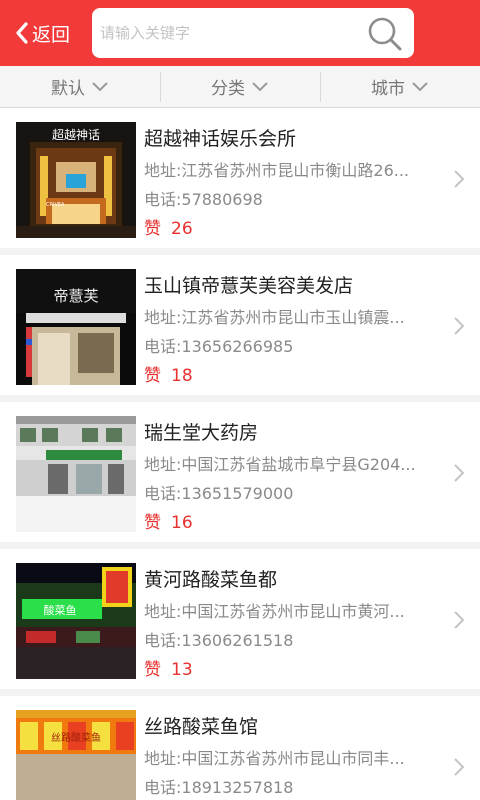 This screenshot has width=480, height=800. Describe the element at coordinates (60, 610) in the screenshot. I see `svg-text: 酸菜鱼` at that location.